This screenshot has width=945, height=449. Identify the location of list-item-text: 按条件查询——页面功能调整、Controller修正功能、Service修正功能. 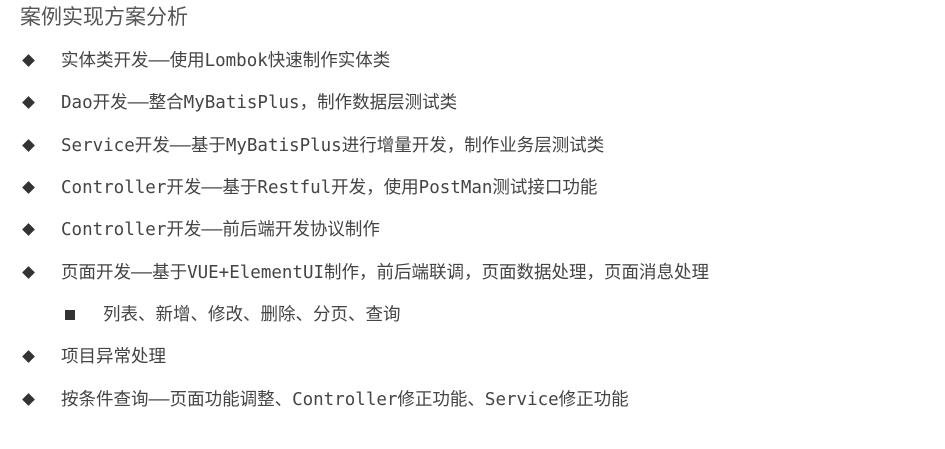
(345, 399).